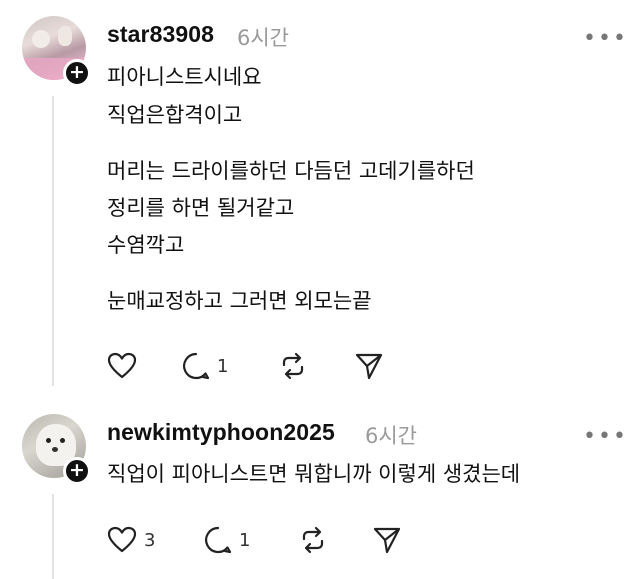 The width and height of the screenshot is (640, 579). Describe the element at coordinates (175, 115) in the screenshot. I see `comment-text-line: 직업은합격이고` at that location.